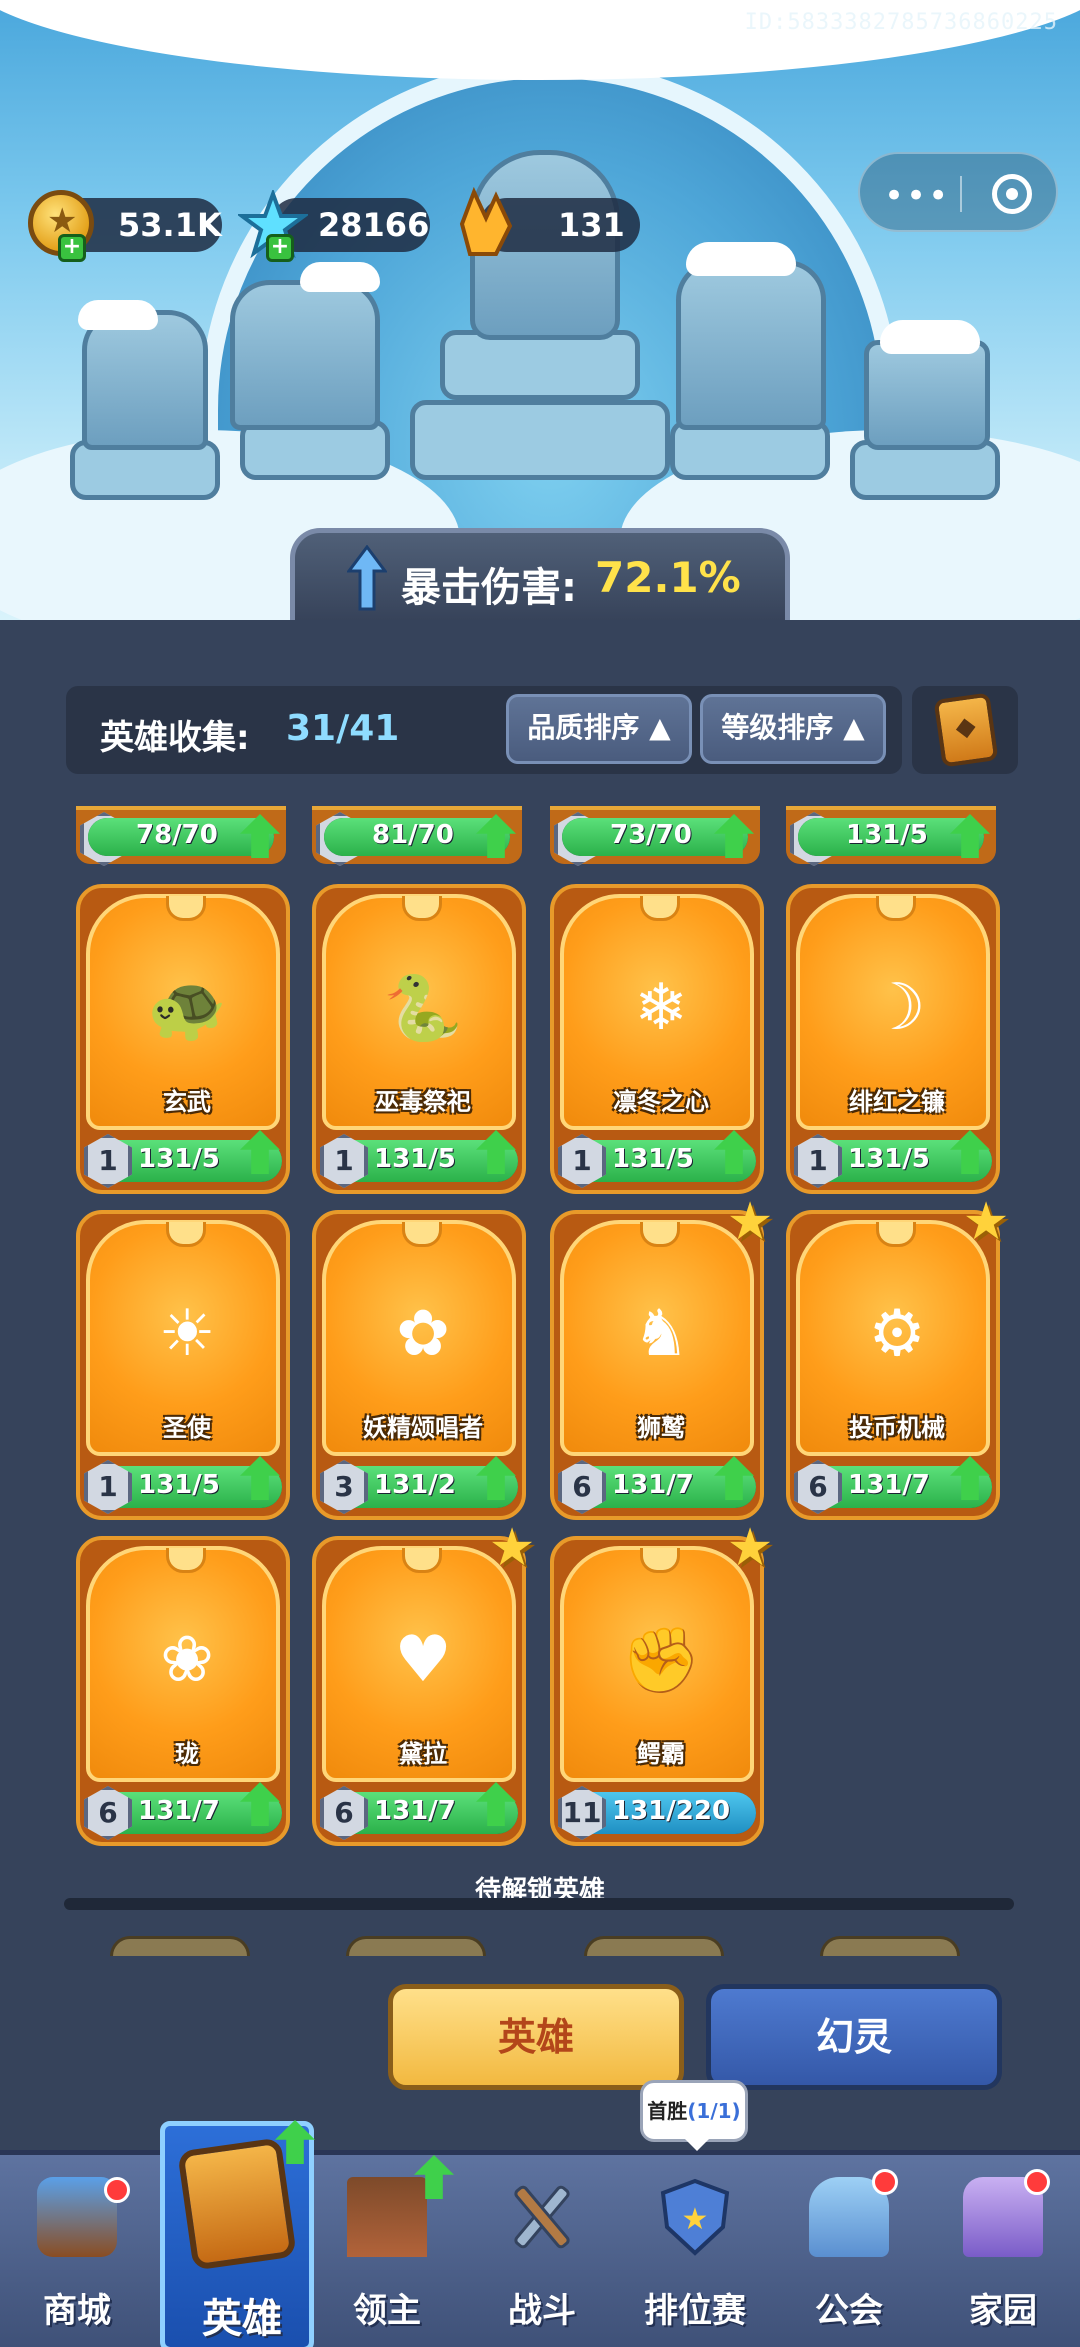 This screenshot has height=2347, width=1080. I want to click on crit-value: 72.1%, so click(668, 577).